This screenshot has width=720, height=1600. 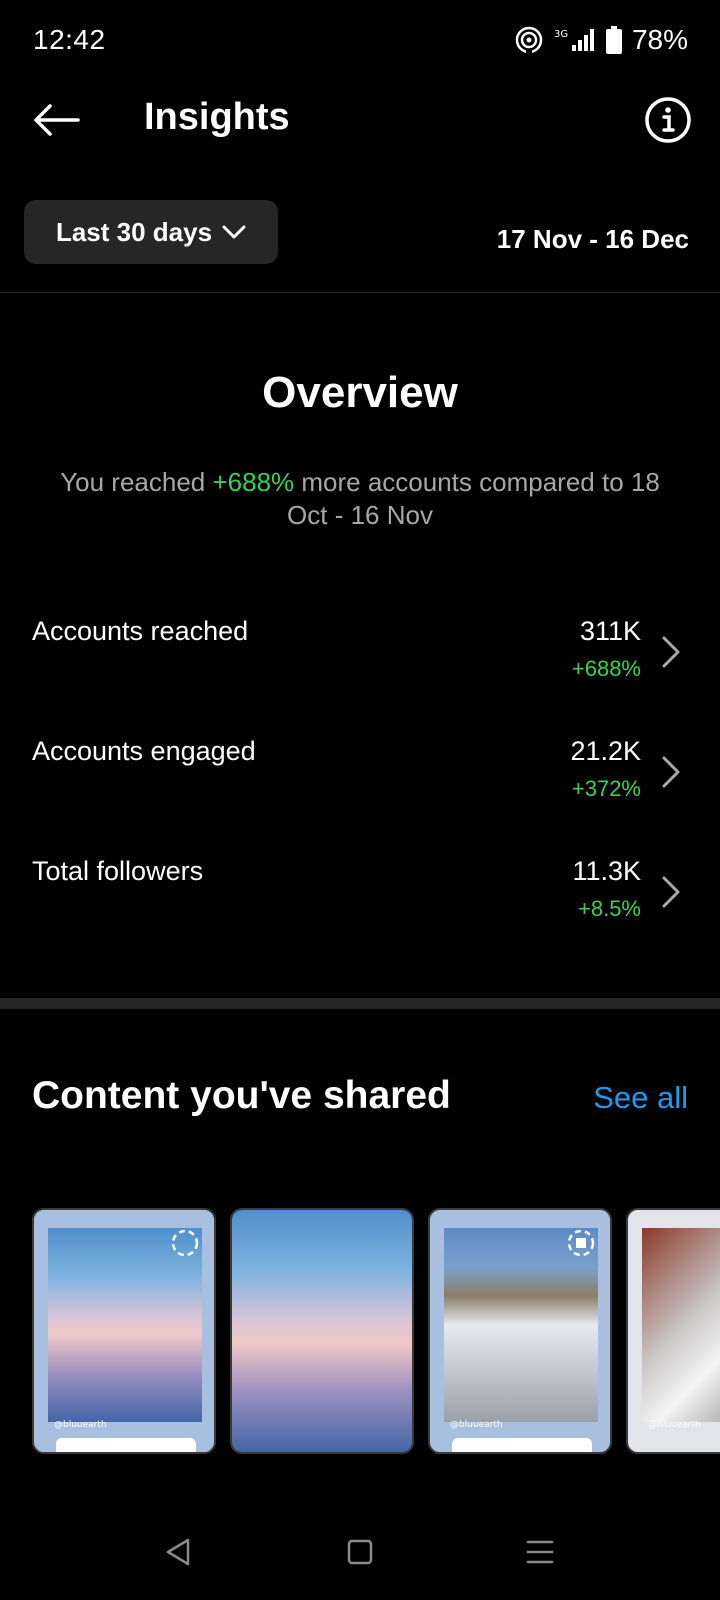 I want to click on date-range-dropdown: Last 30 days, so click(x=151, y=232).